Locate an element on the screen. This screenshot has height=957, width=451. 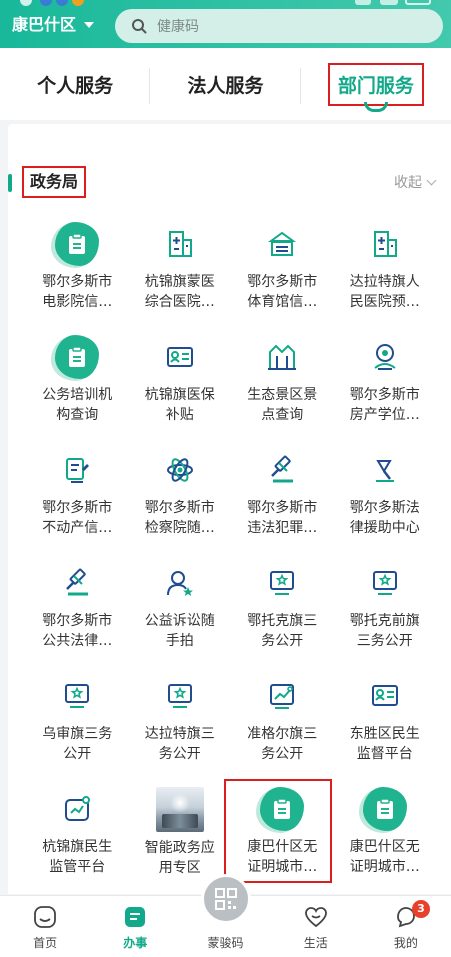
nav-label: 办事 is located at coordinates (135, 943).